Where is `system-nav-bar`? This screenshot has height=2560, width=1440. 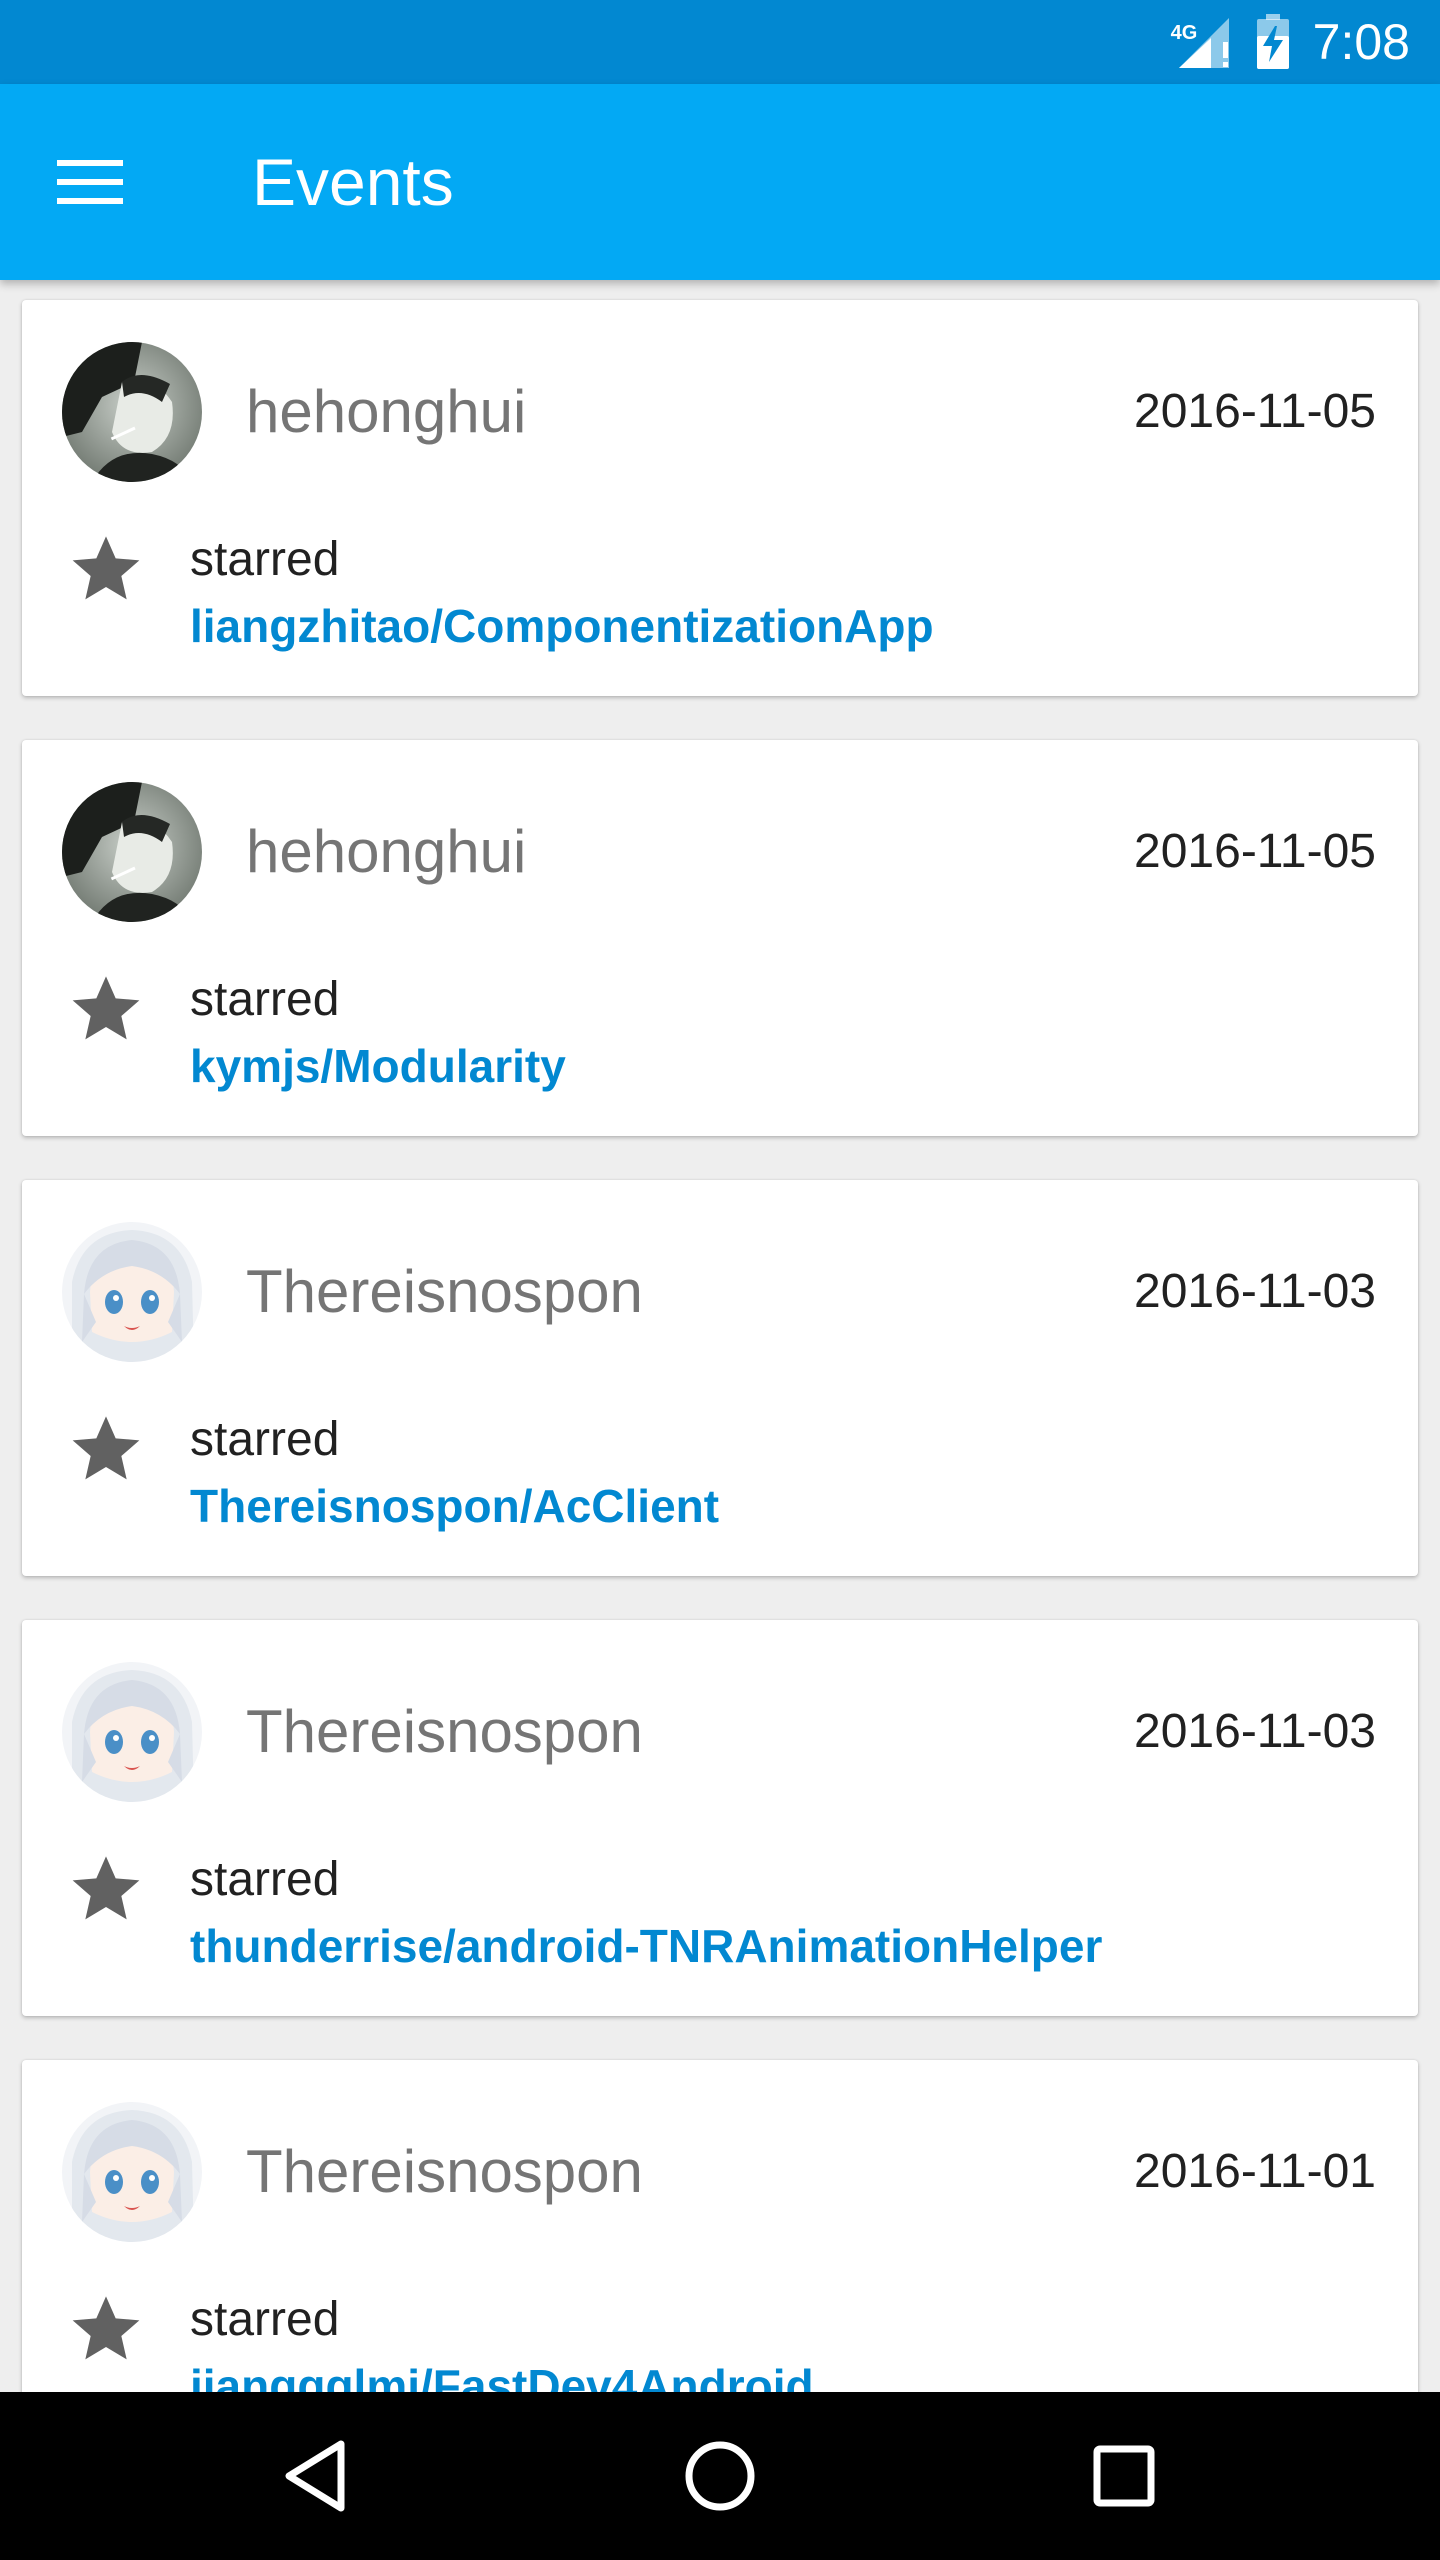
system-nav-bar is located at coordinates (720, 2476).